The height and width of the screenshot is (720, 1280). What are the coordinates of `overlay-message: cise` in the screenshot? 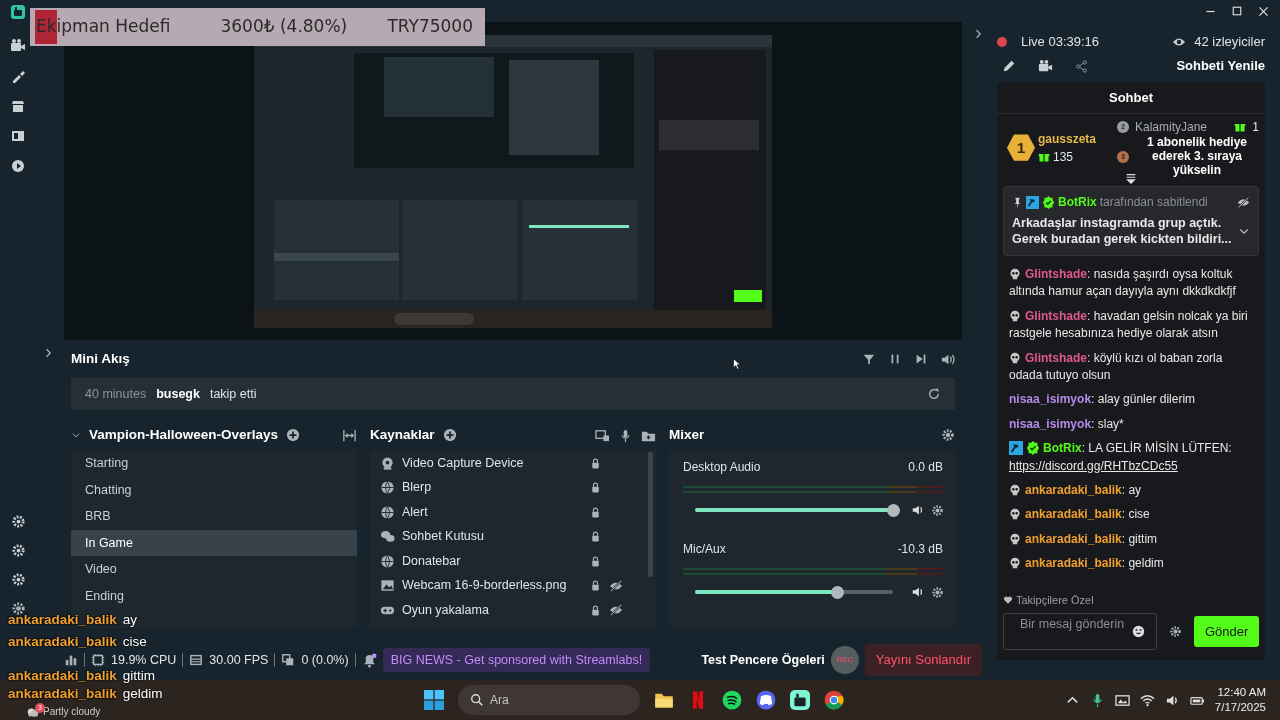 It's located at (134, 642).